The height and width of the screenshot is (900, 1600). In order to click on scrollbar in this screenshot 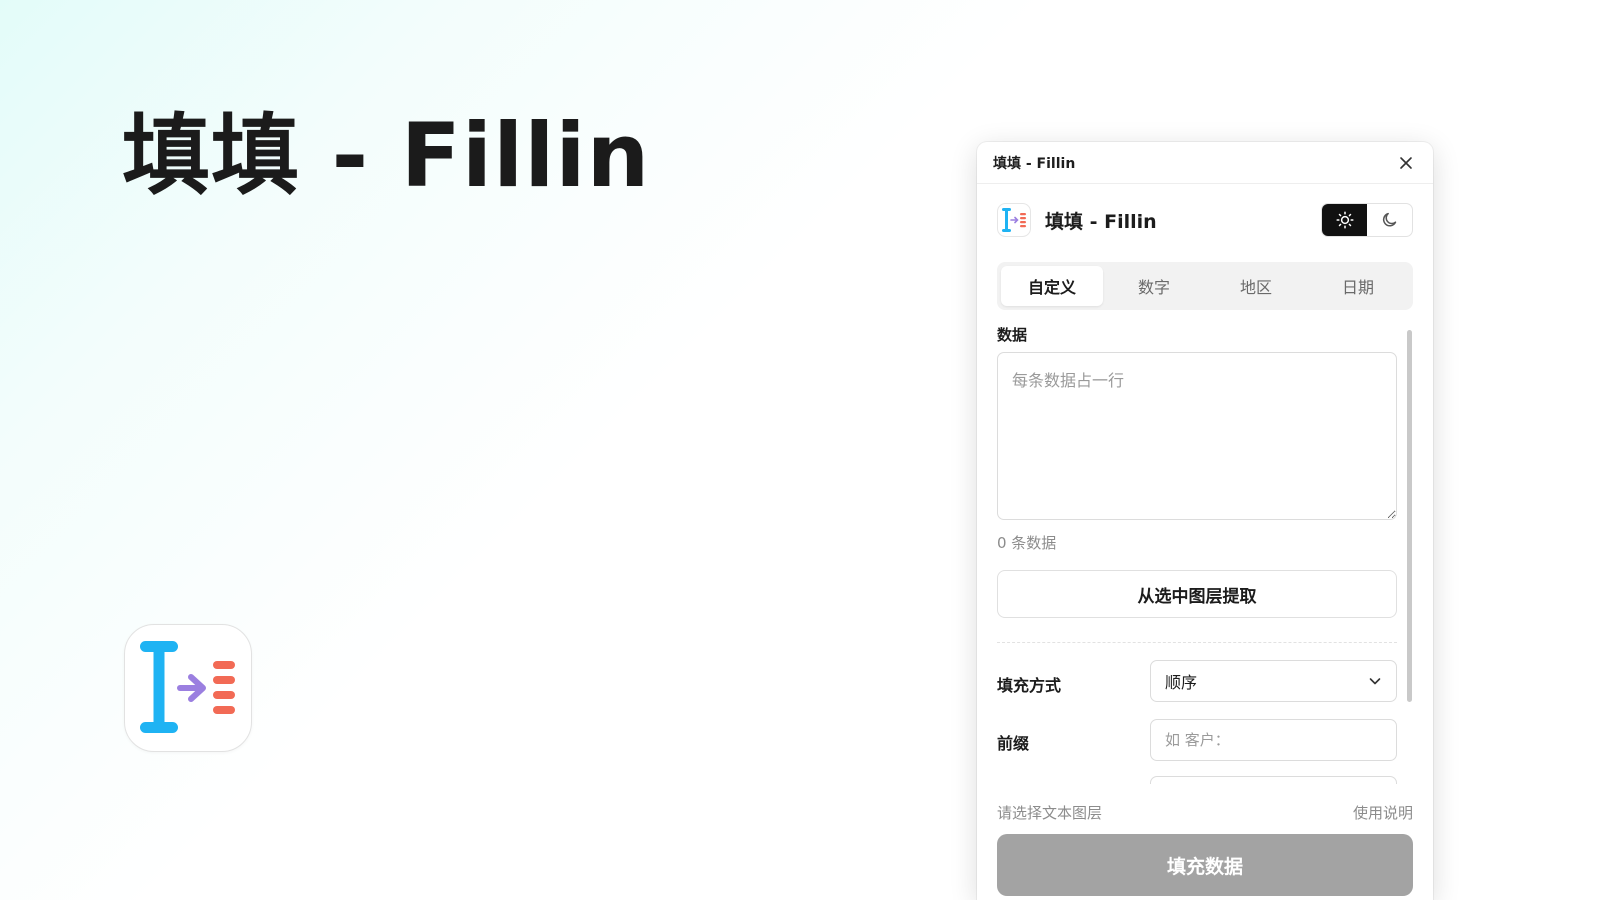, I will do `click(1409, 516)`.